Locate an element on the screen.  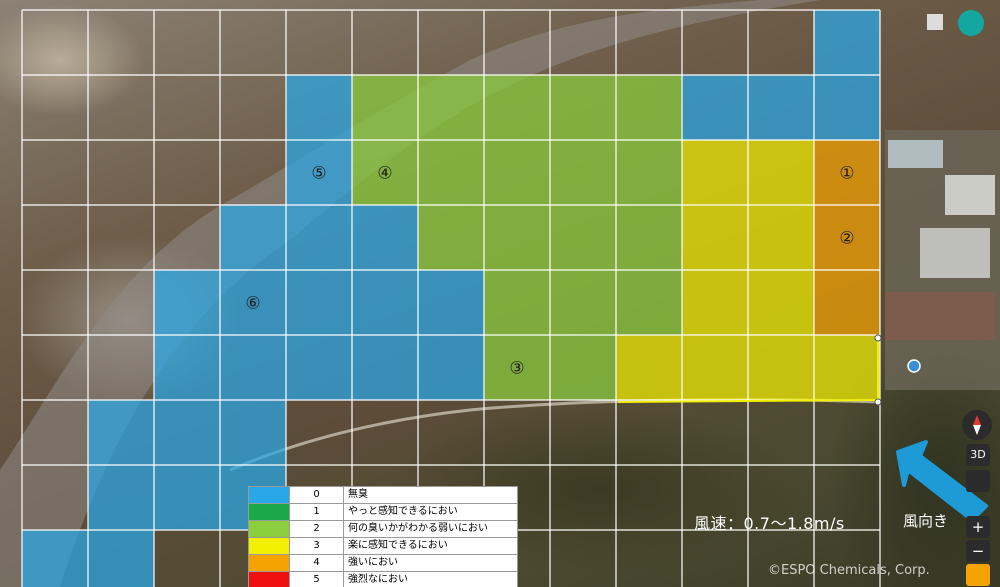
locate-button is located at coordinates (978, 481).